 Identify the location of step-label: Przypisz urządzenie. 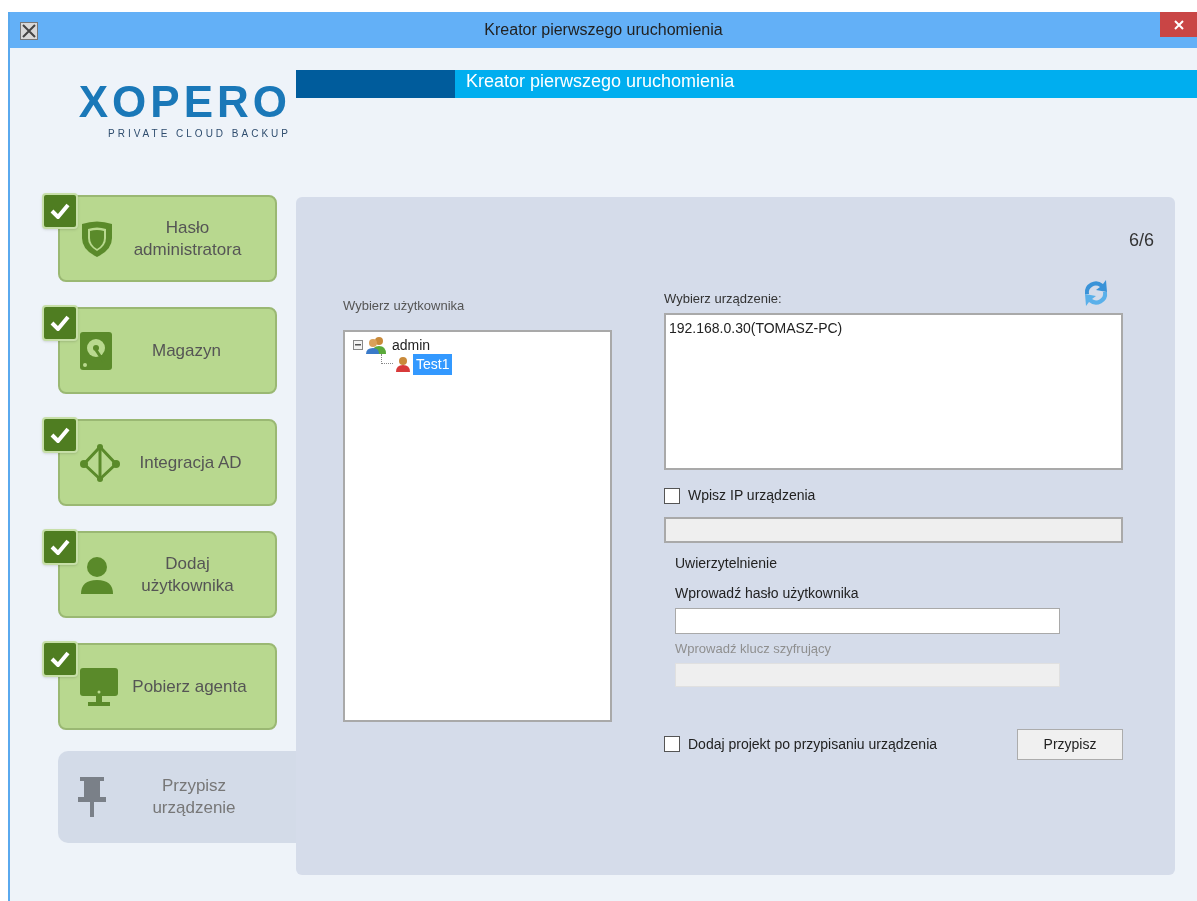
(194, 797).